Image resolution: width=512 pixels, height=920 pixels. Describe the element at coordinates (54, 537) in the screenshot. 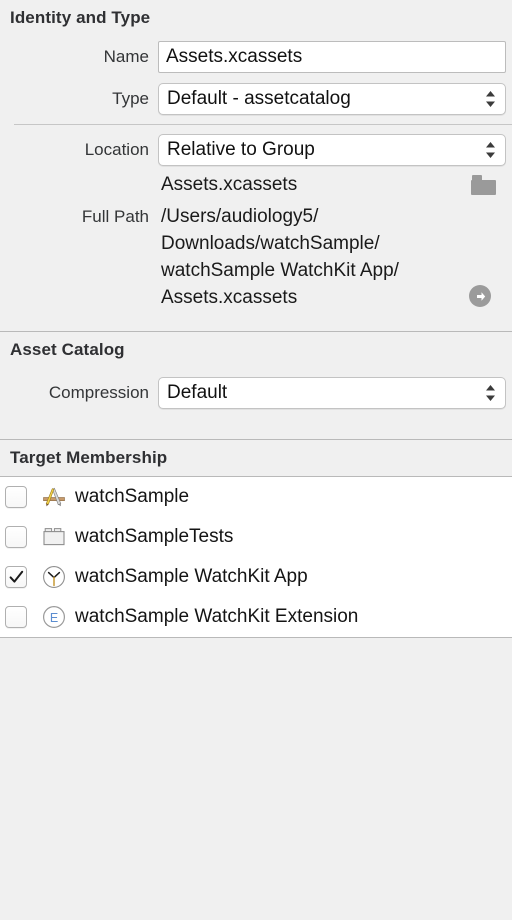

I see `test-bundle-icon` at that location.